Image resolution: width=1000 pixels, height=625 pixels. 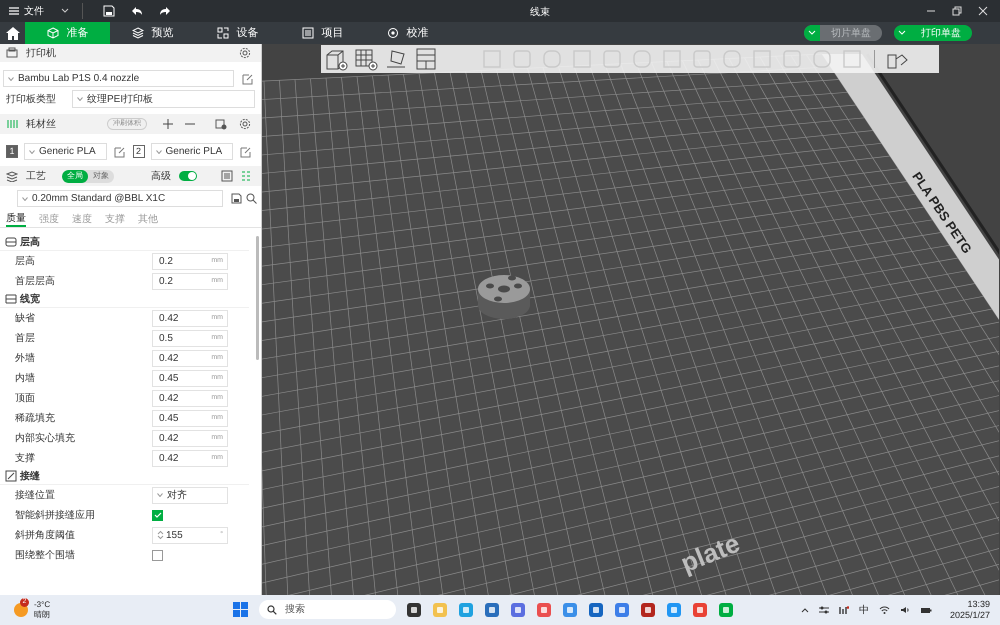 What do you see at coordinates (13, 33) in the screenshot?
I see `home-icon` at bounding box center [13, 33].